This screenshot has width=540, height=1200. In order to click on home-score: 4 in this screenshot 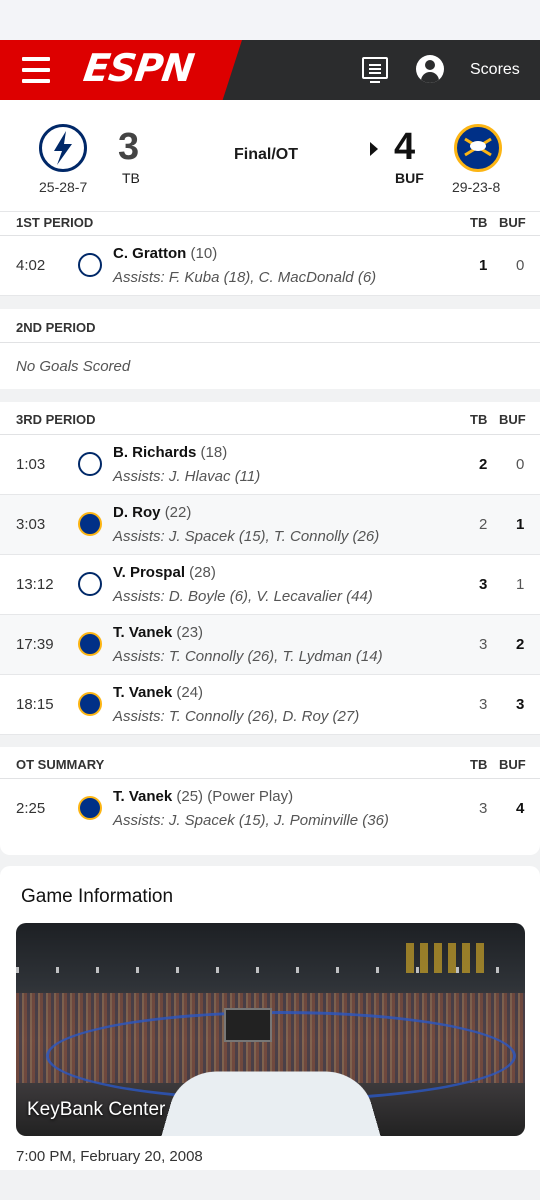, I will do `click(405, 147)`.